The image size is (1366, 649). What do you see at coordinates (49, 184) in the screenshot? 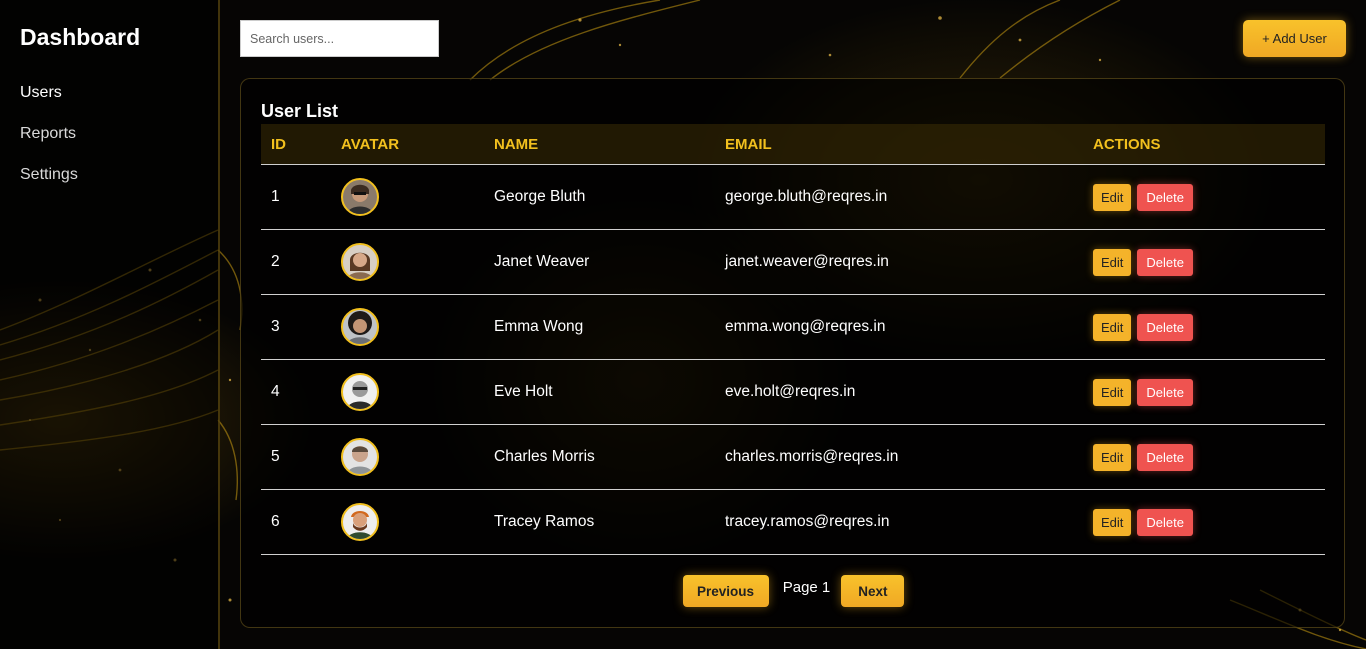
I see `sidebar-item-settings: Settings` at bounding box center [49, 184].